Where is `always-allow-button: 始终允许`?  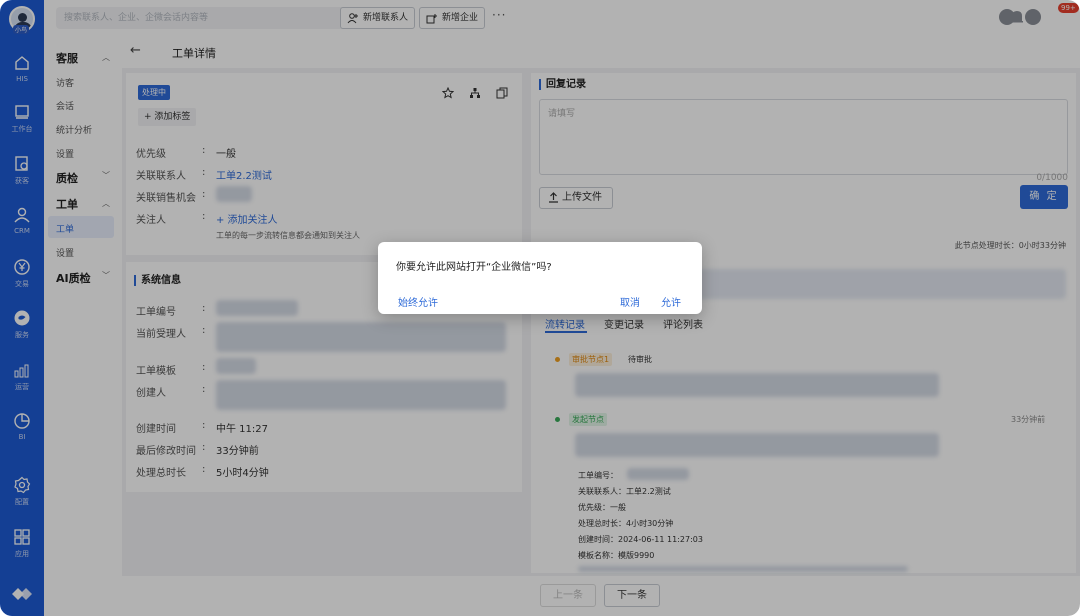
always-allow-button: 始终允许 is located at coordinates (418, 301).